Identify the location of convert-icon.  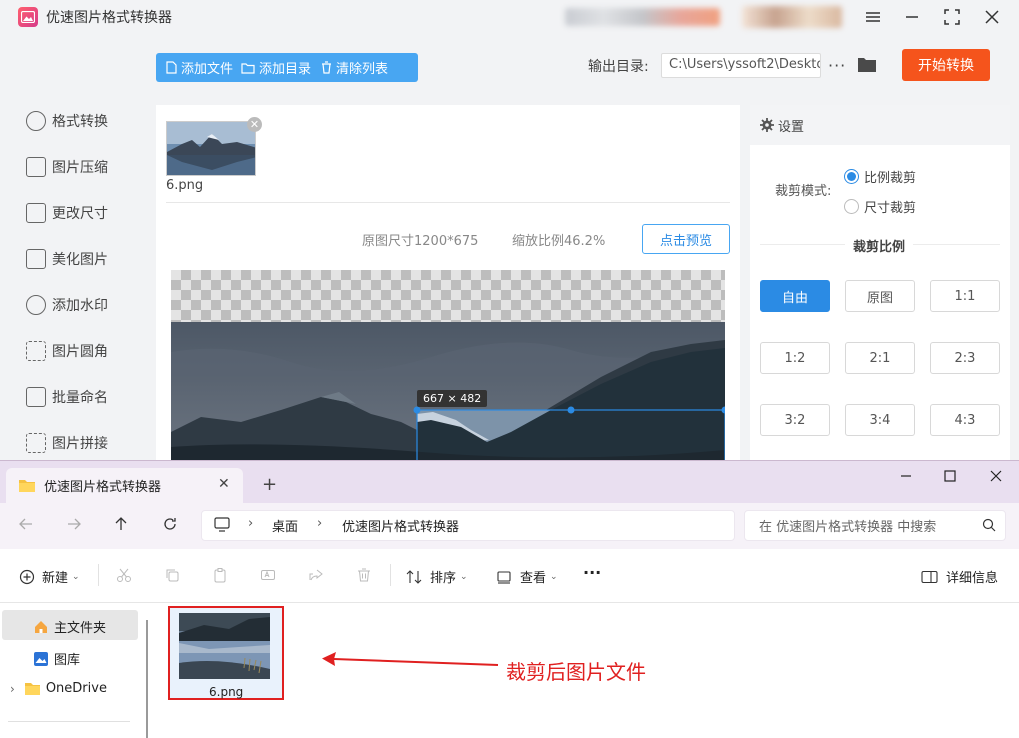
(36, 121).